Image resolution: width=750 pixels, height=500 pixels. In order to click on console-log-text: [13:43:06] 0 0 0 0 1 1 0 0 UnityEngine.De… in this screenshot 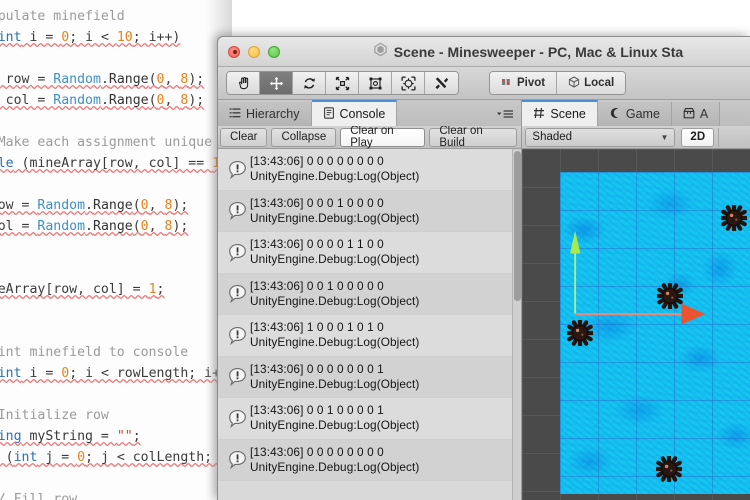, I will do `click(334, 252)`.